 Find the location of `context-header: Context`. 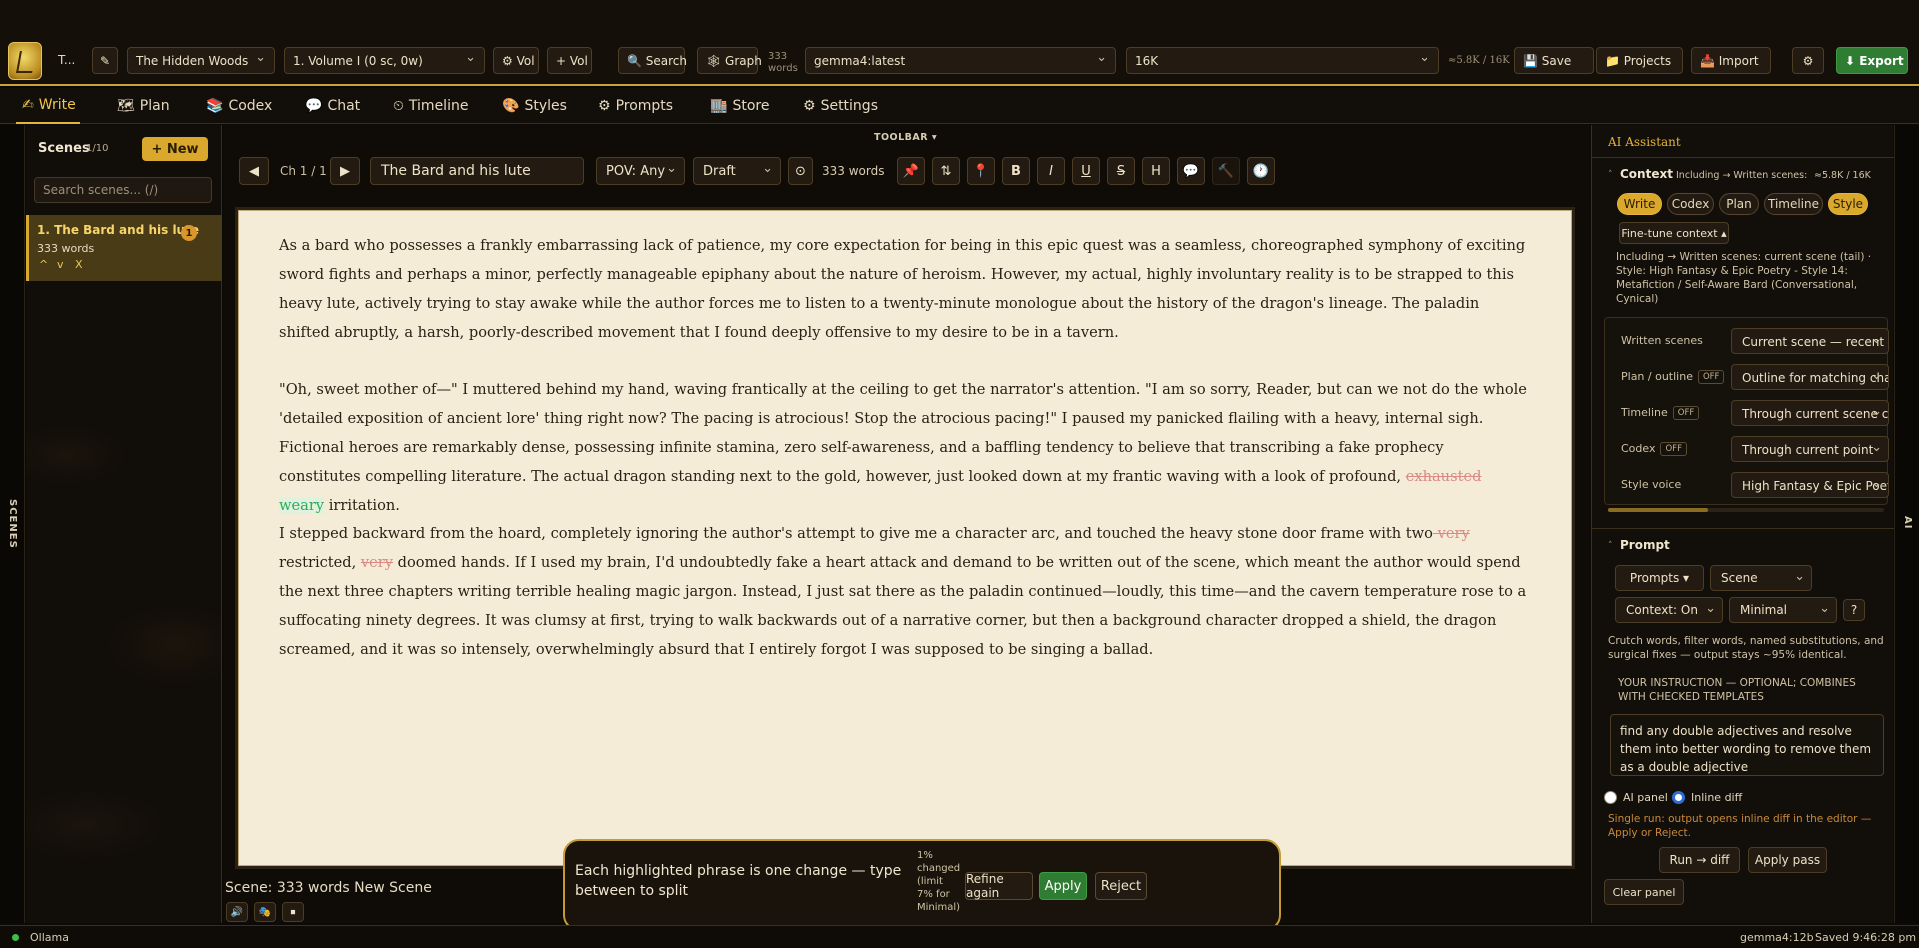

context-header: Context is located at coordinates (1646, 174).